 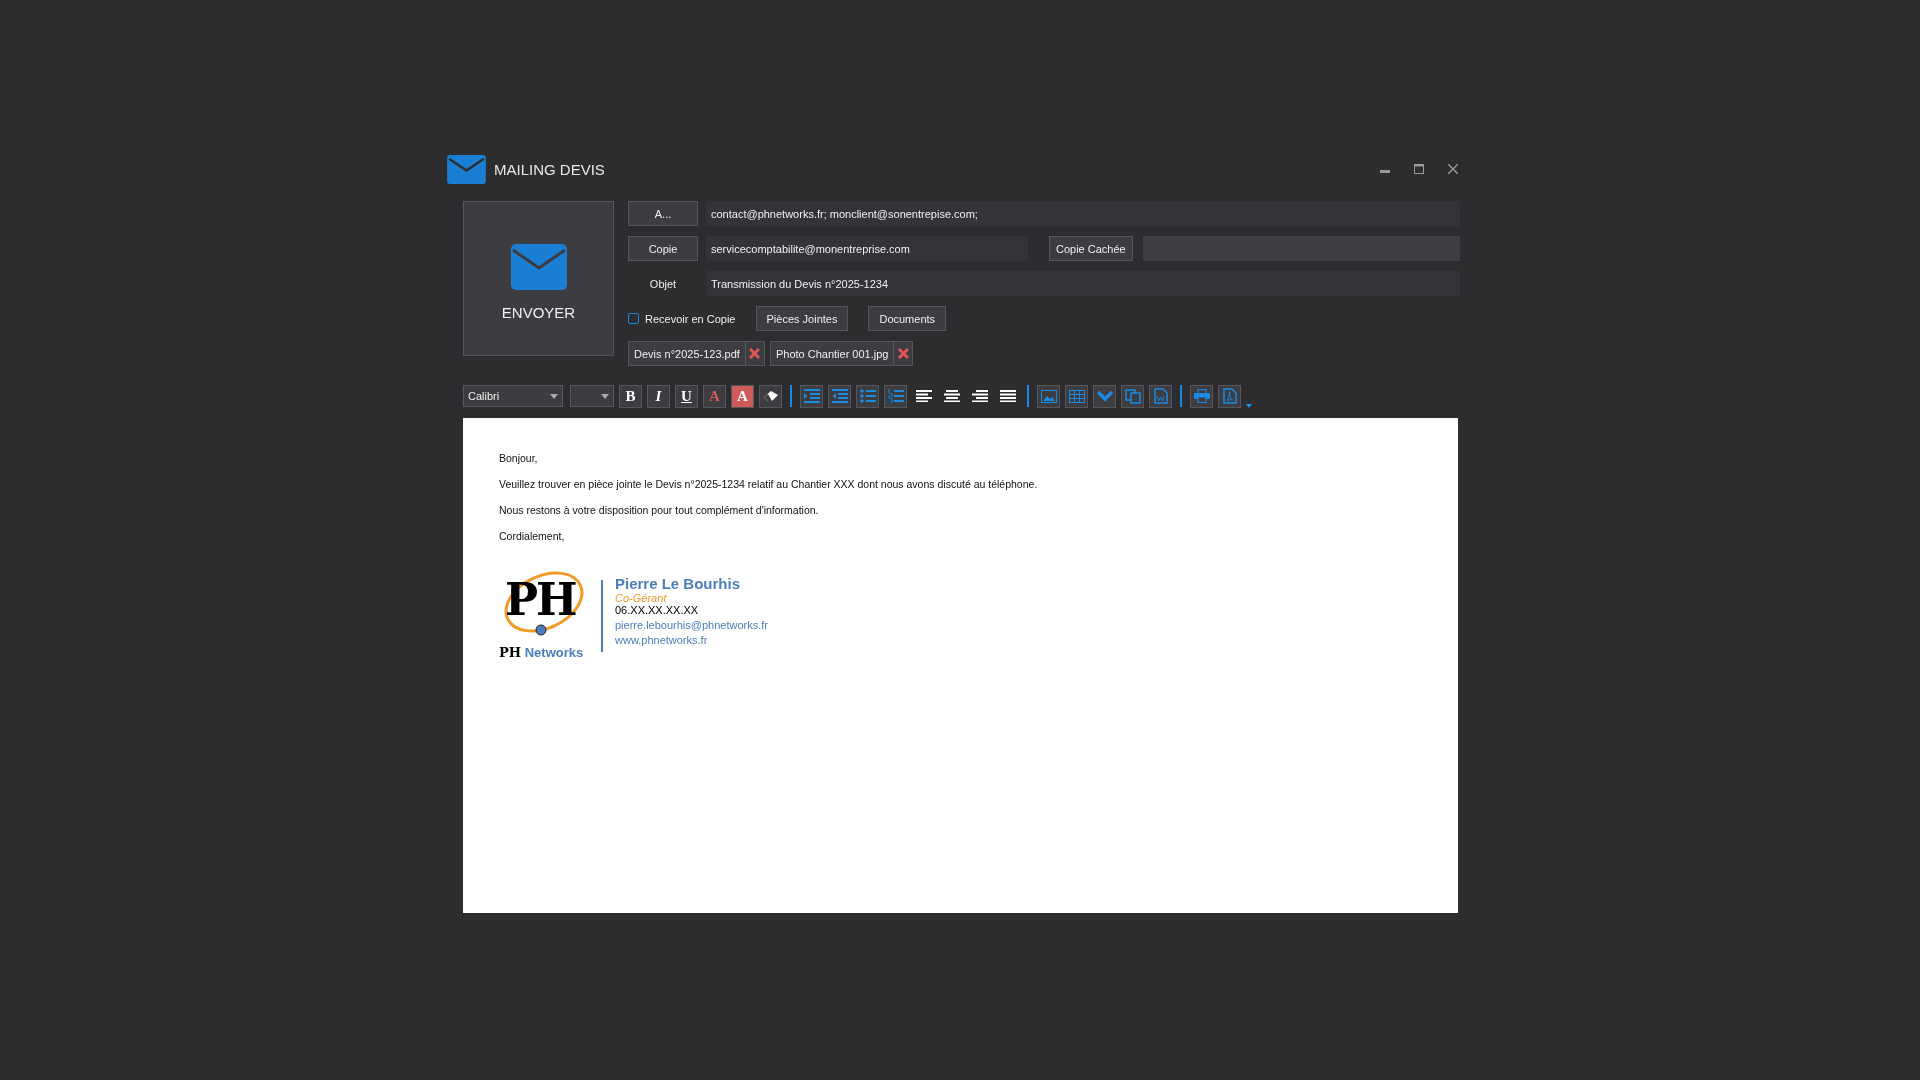 What do you see at coordinates (1229, 396) in the screenshot?
I see `pdf-icon` at bounding box center [1229, 396].